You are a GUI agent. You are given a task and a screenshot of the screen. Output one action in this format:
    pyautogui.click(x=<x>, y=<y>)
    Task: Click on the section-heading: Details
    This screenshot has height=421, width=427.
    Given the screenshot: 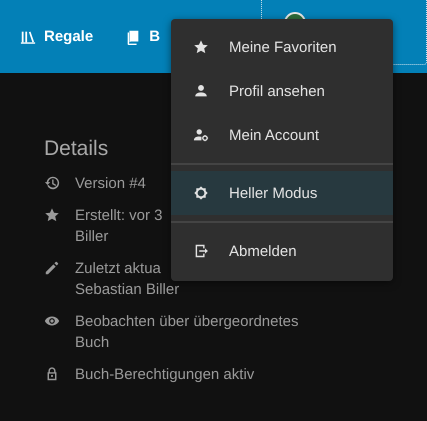 What is the action you would take?
    pyautogui.click(x=77, y=149)
    